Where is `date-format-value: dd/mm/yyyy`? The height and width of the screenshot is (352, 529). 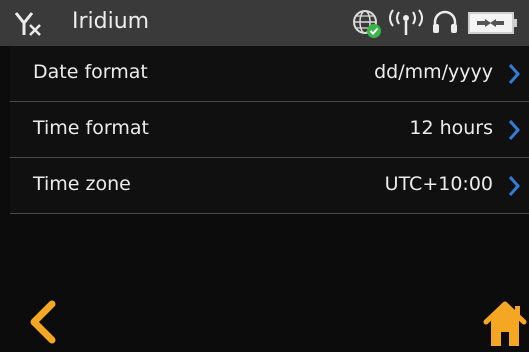 date-format-value: dd/mm/yyyy is located at coordinates (433, 72).